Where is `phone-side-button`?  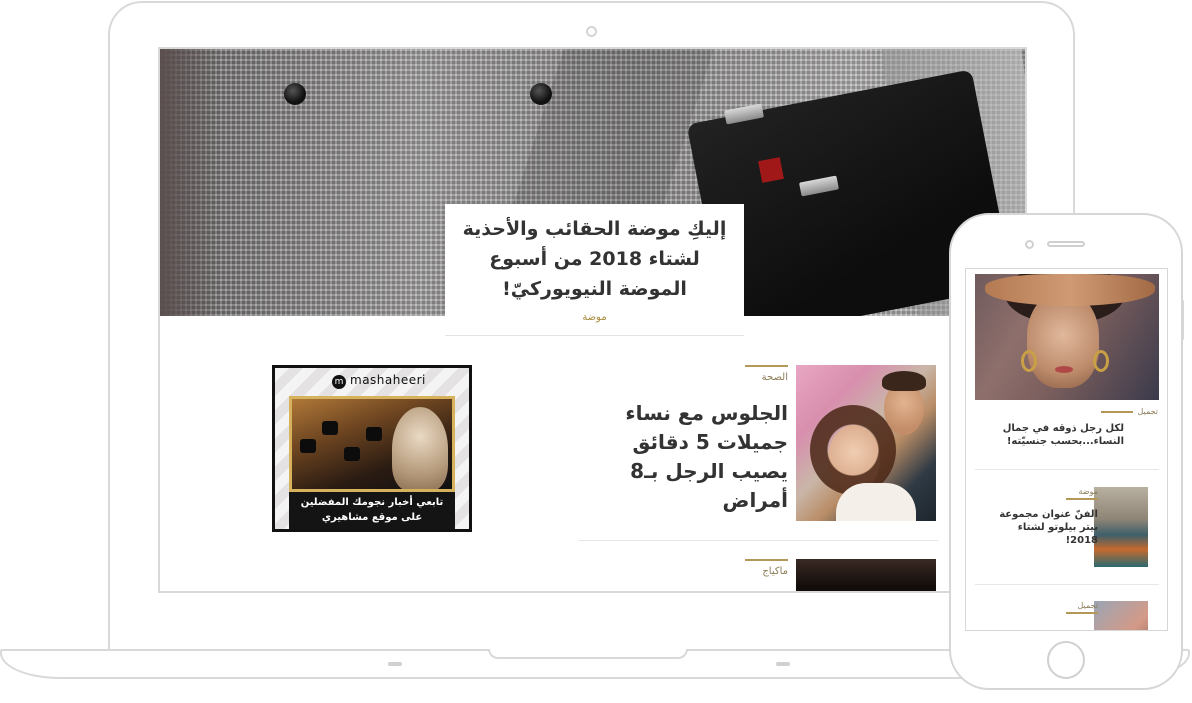
phone-side-button is located at coordinates (1182, 320).